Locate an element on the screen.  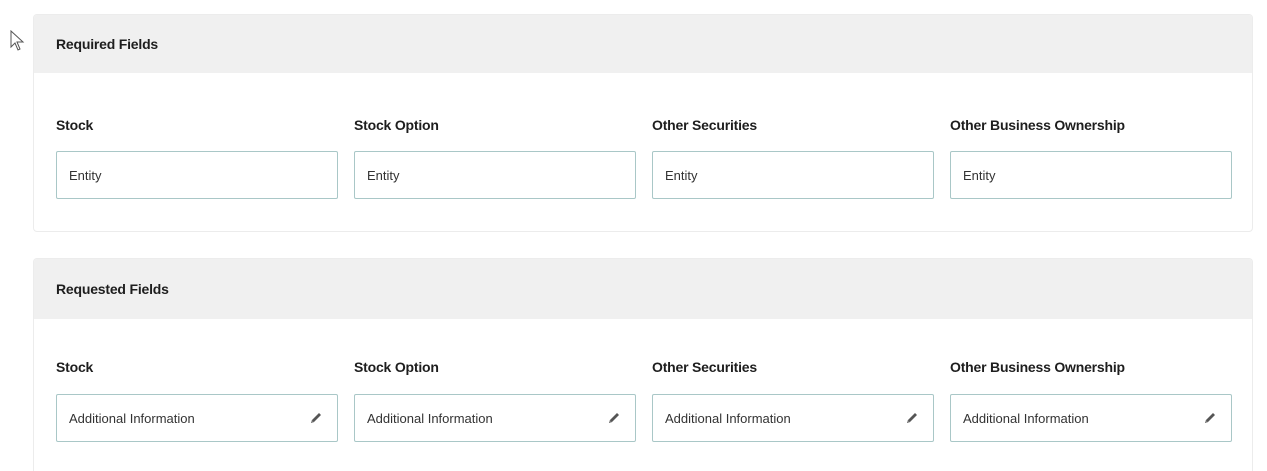
requested-field-stock-option: Stock Option Additional Information is located at coordinates (495, 380).